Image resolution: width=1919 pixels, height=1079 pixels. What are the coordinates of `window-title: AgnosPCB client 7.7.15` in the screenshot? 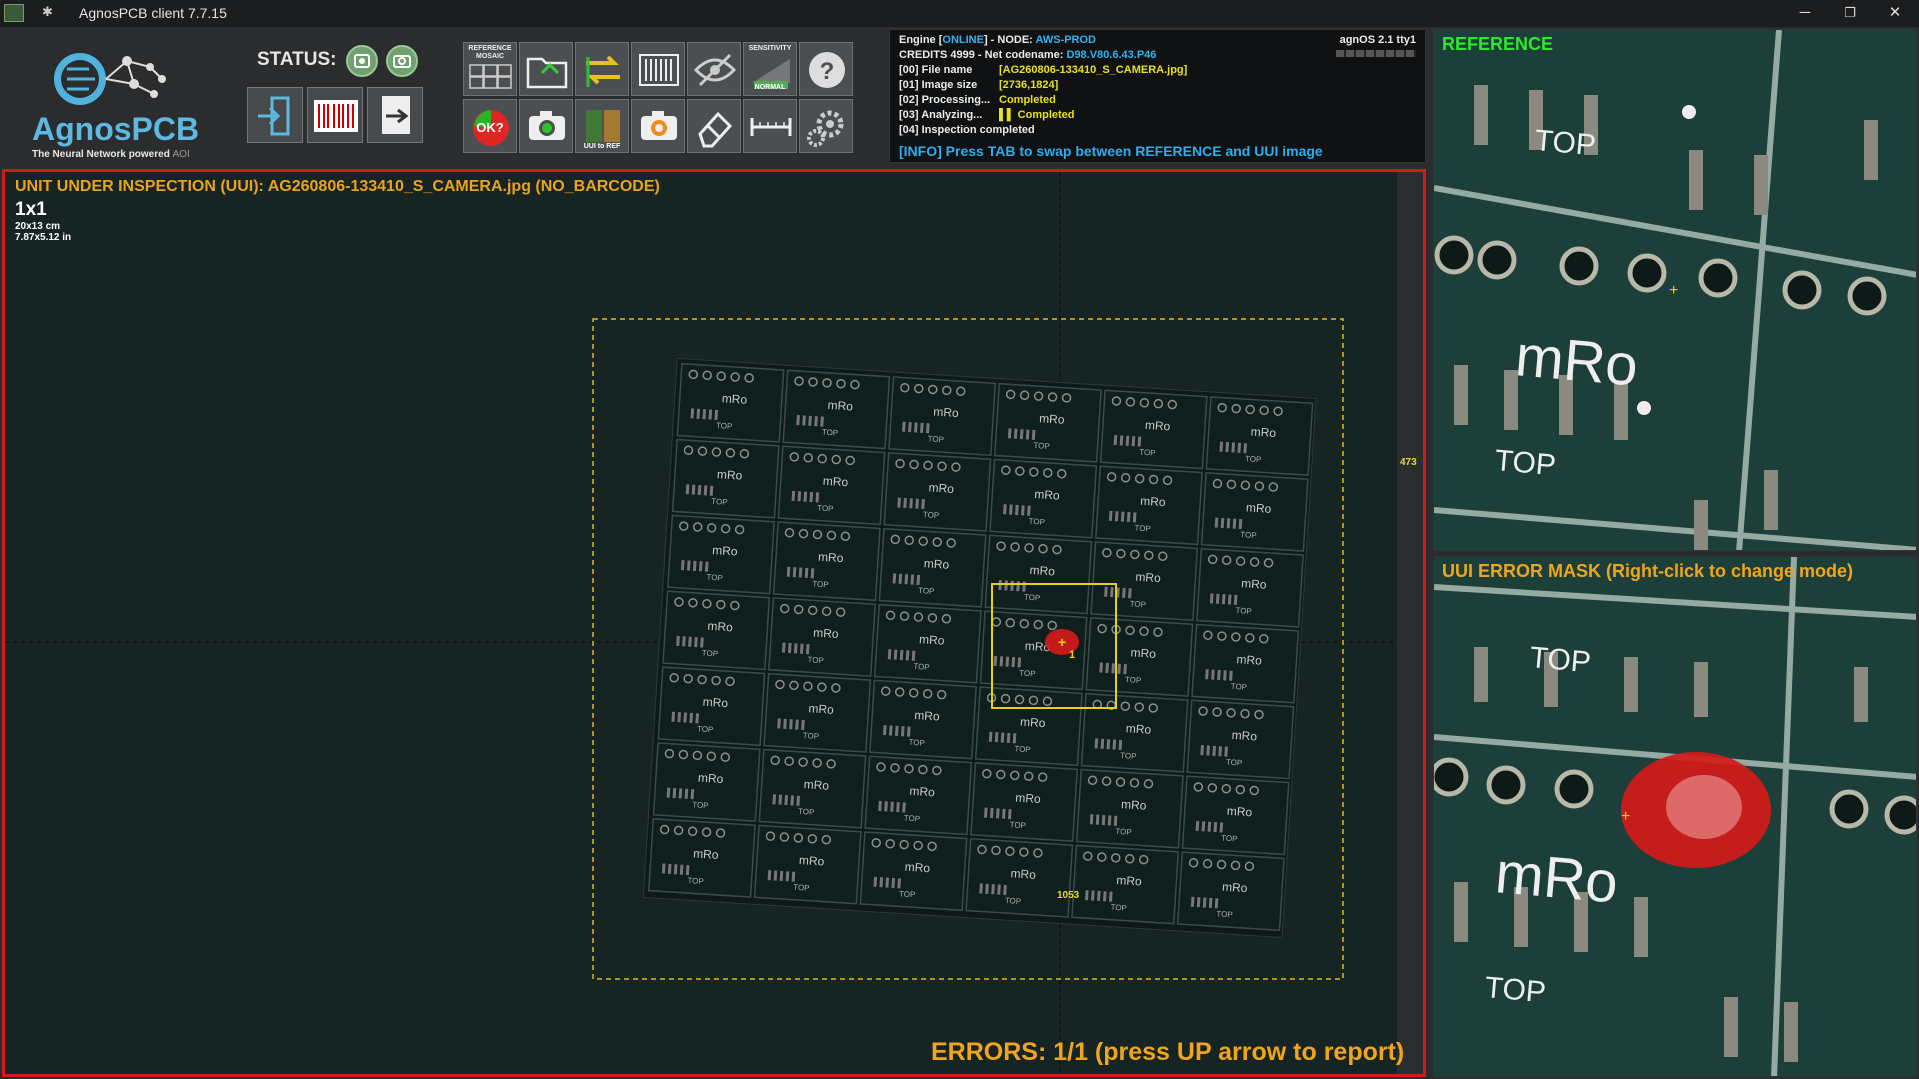 It's located at (153, 13).